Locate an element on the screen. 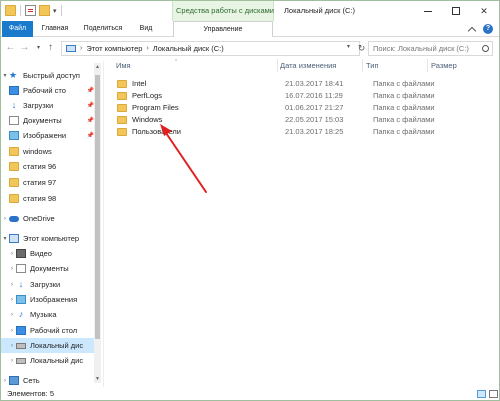  nav-scrollbar: ▲ ▼ is located at coordinates (97, 223).